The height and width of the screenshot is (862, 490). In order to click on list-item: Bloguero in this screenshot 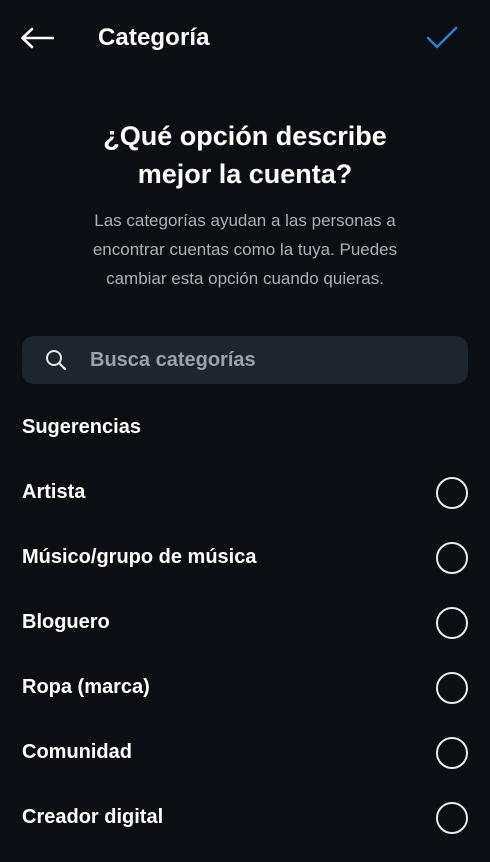, I will do `click(245, 622)`.